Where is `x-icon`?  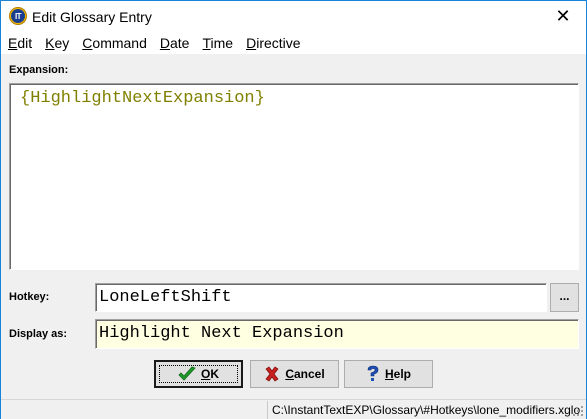 x-icon is located at coordinates (272, 374).